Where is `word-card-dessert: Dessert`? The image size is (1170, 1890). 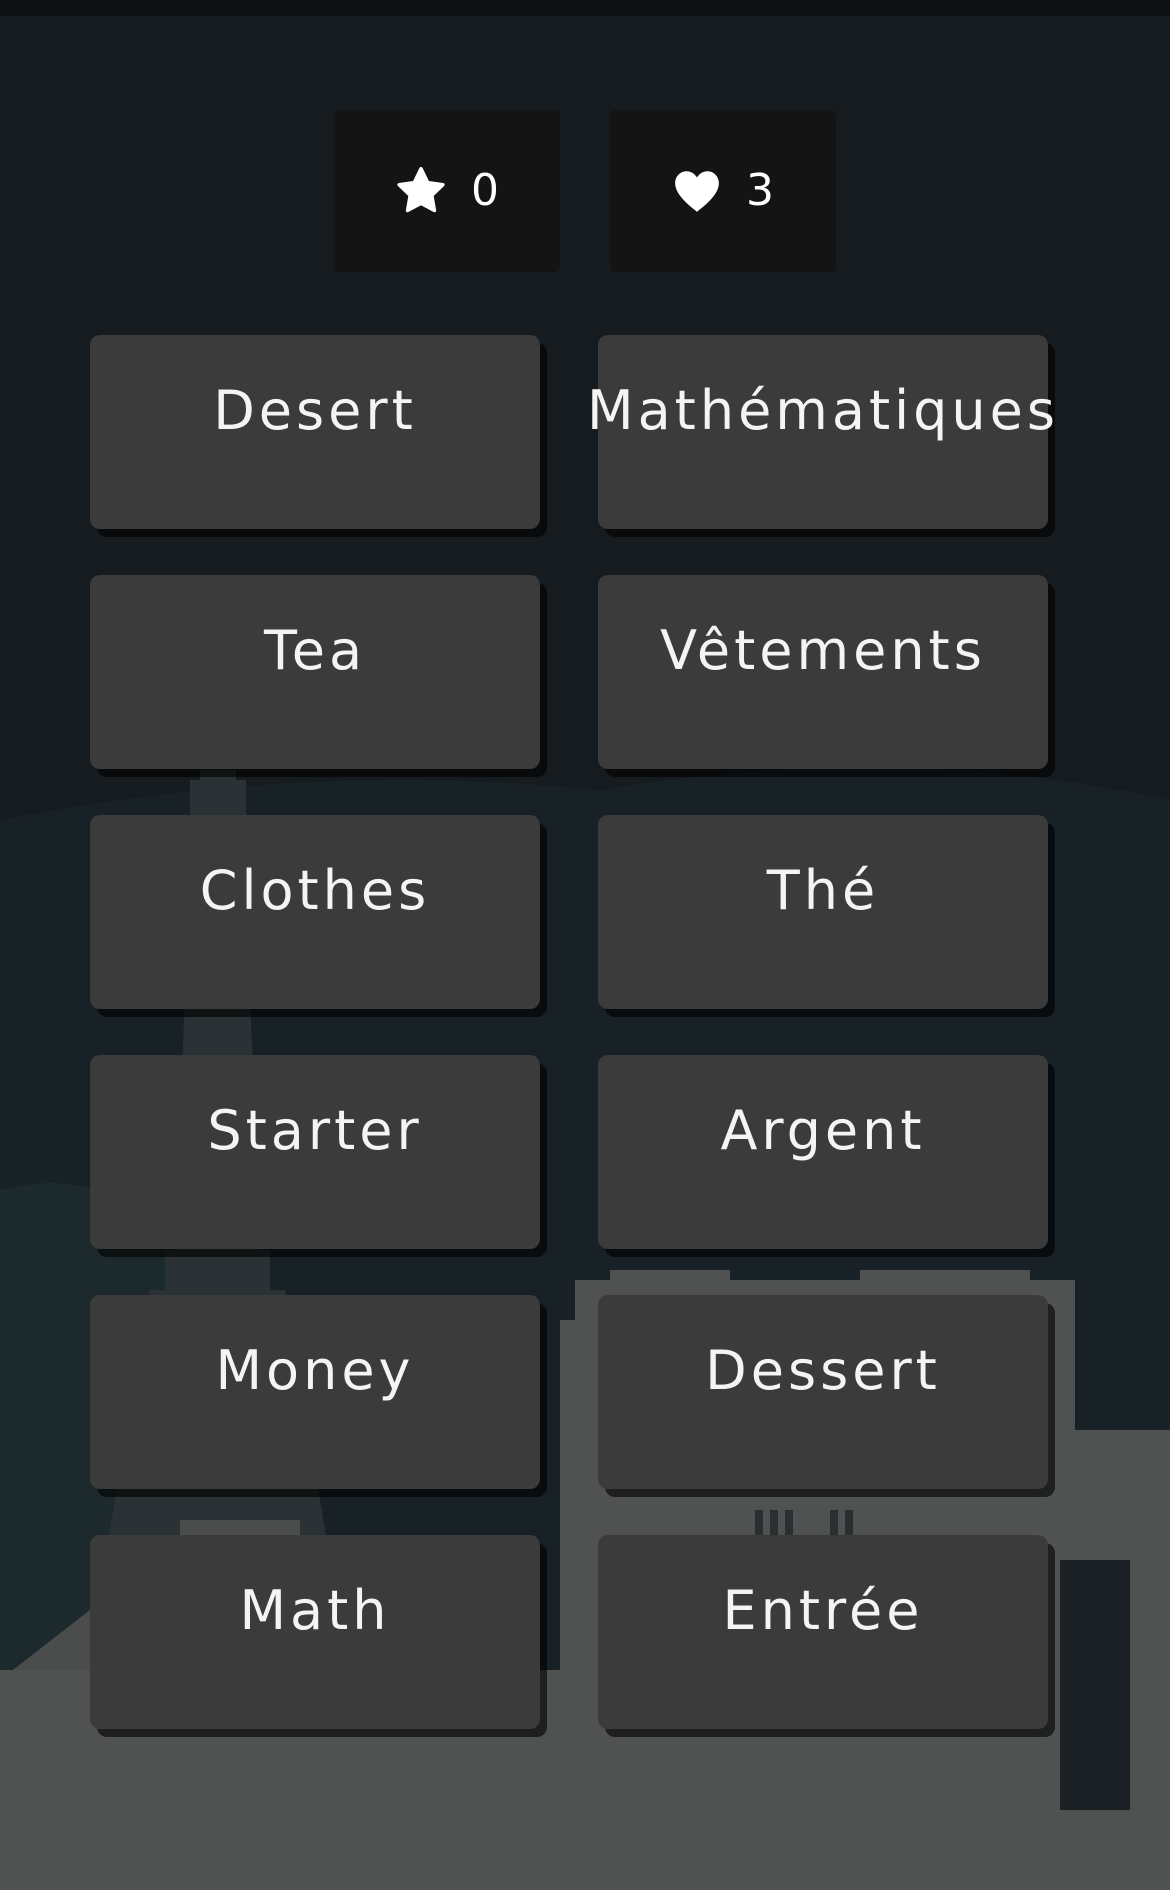 word-card-dessert: Dessert is located at coordinates (823, 1392).